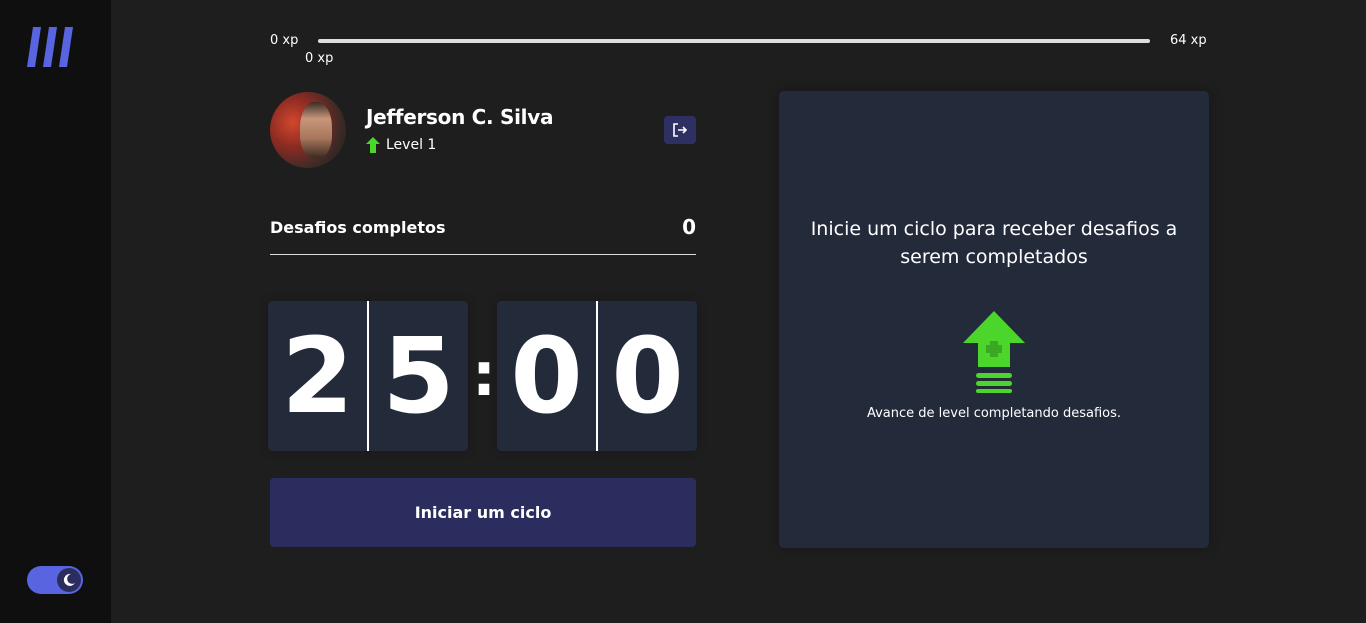  I want to click on start-cycle-button: Iniciar um ciclo, so click(483, 512).